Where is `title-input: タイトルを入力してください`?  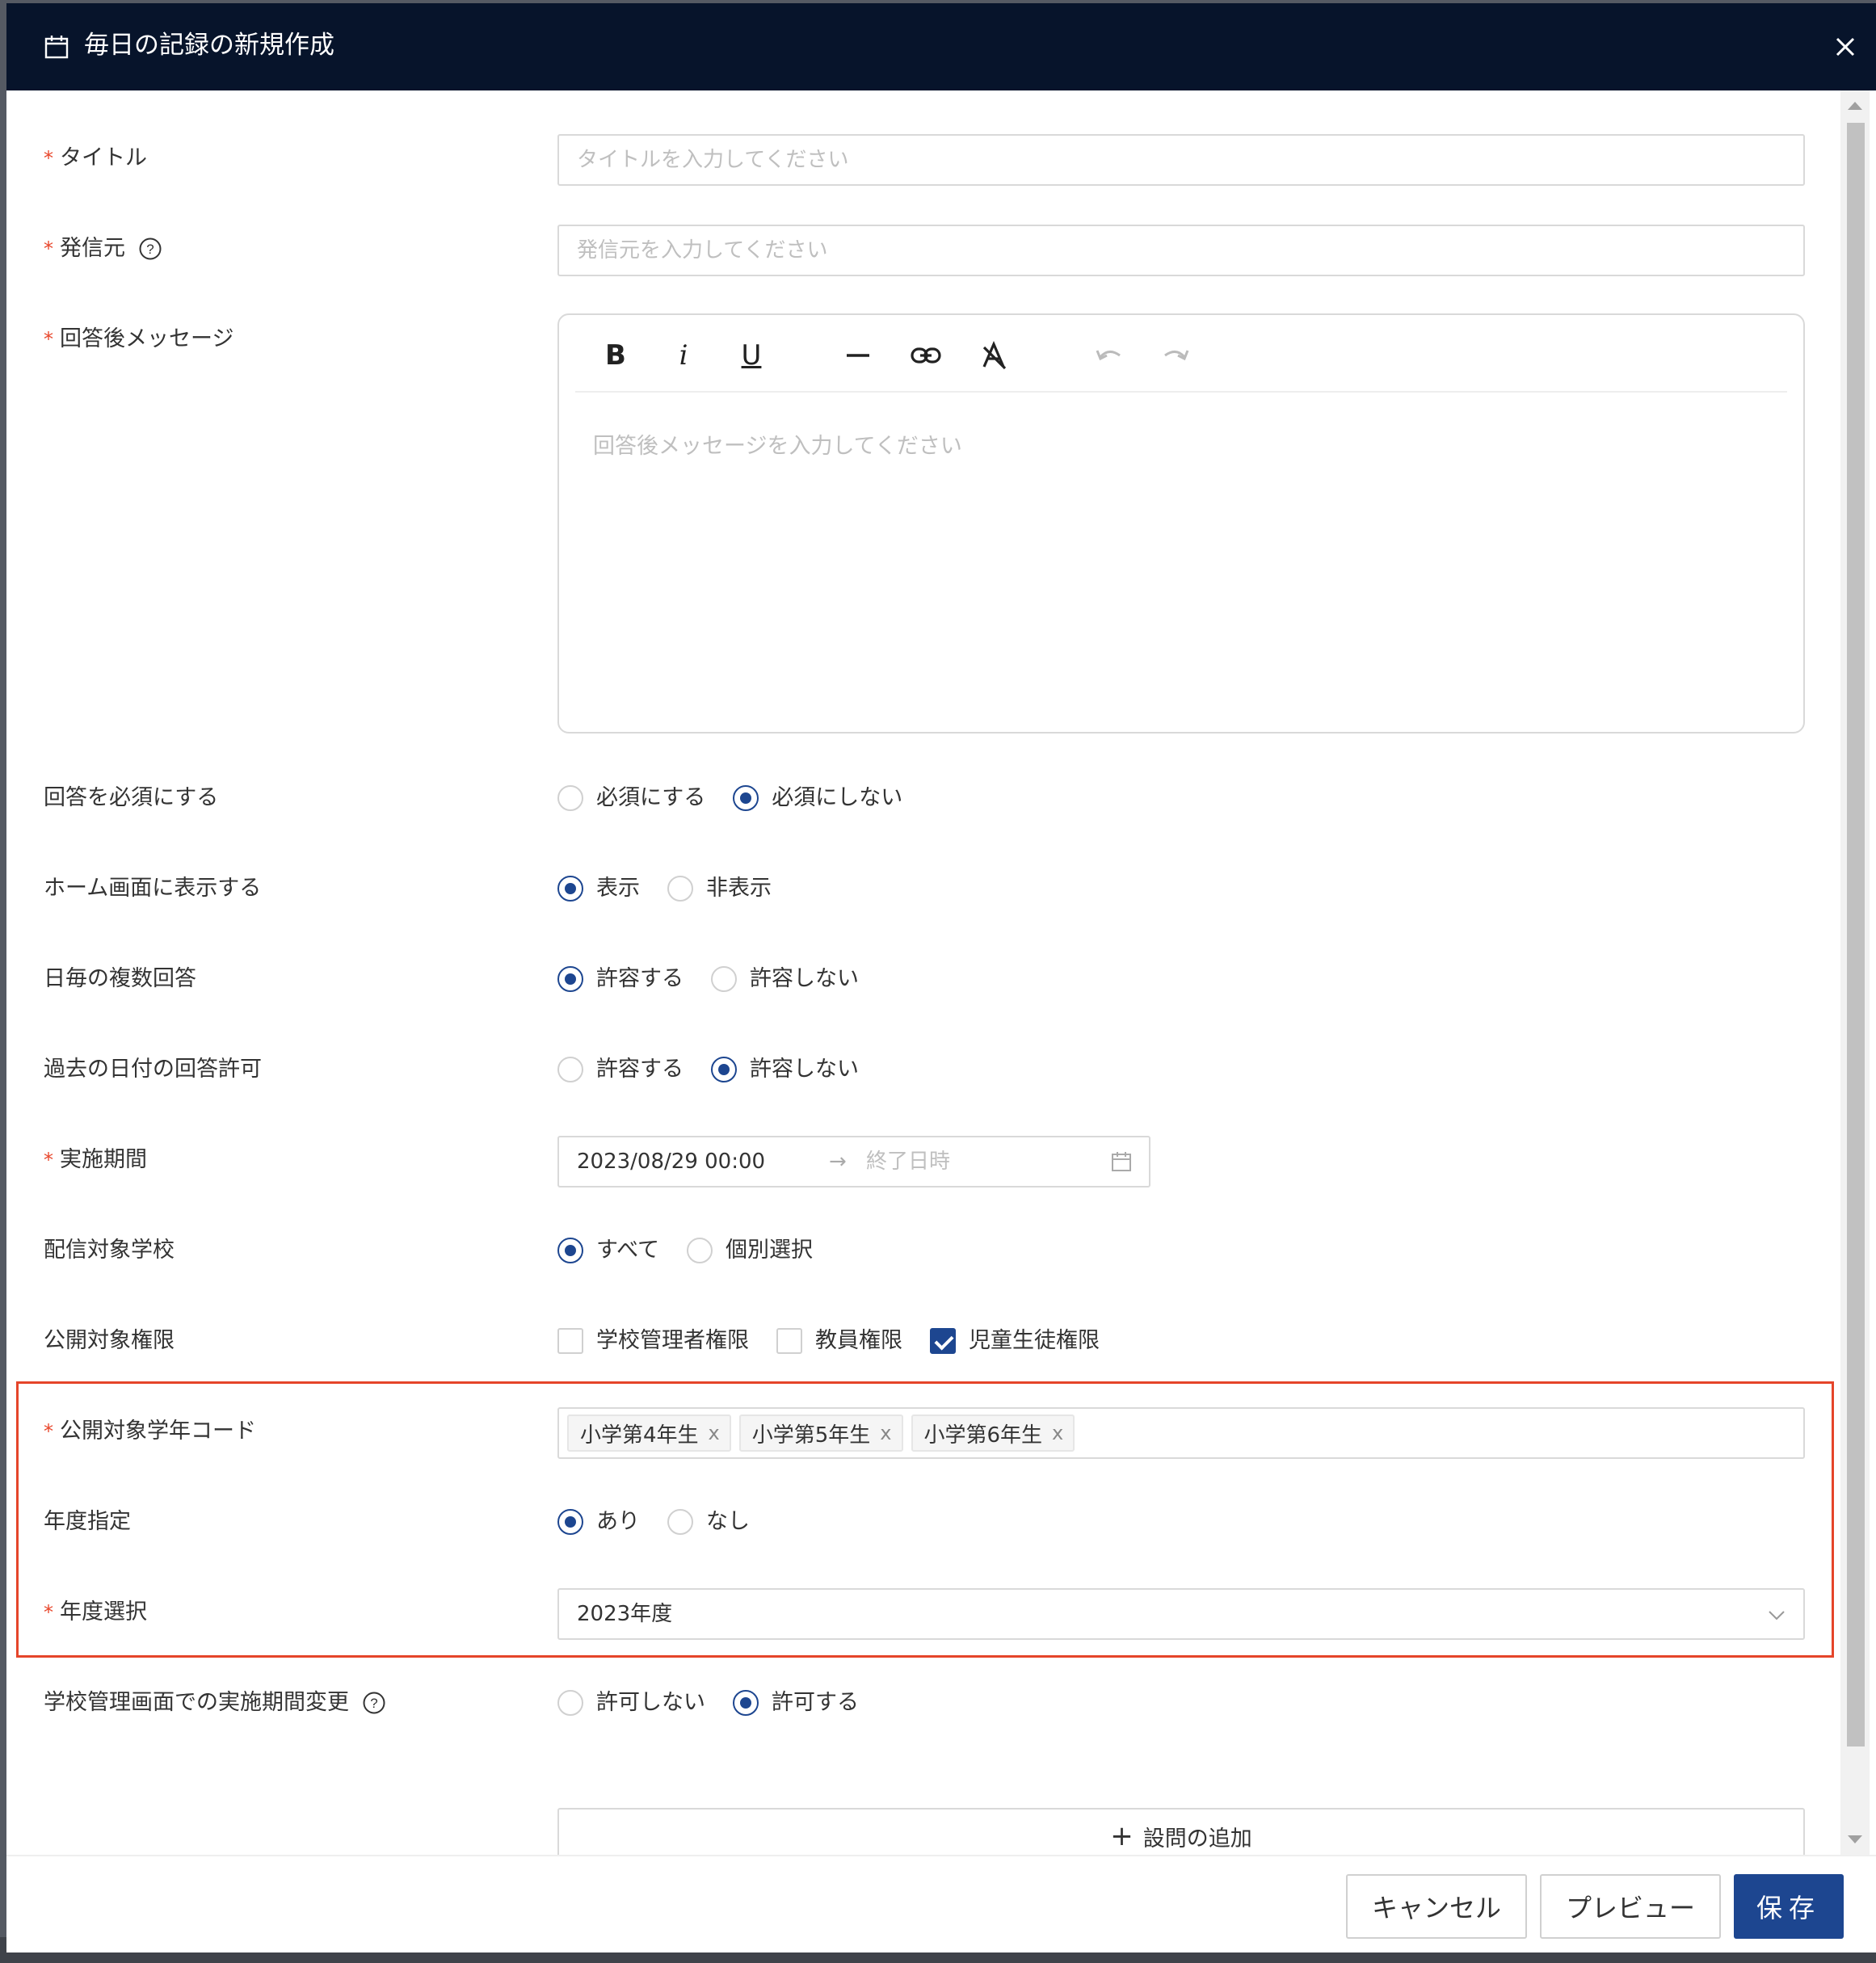 title-input: タイトルを入力してください is located at coordinates (1181, 160).